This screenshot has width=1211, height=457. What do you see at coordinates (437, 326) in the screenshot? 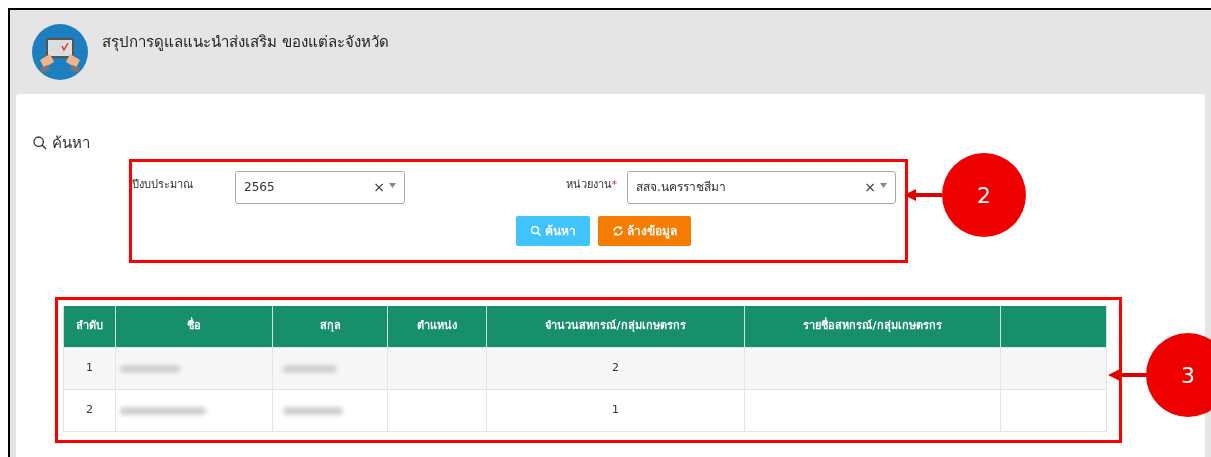
I see `column-header: ตำแหน่ง` at bounding box center [437, 326].